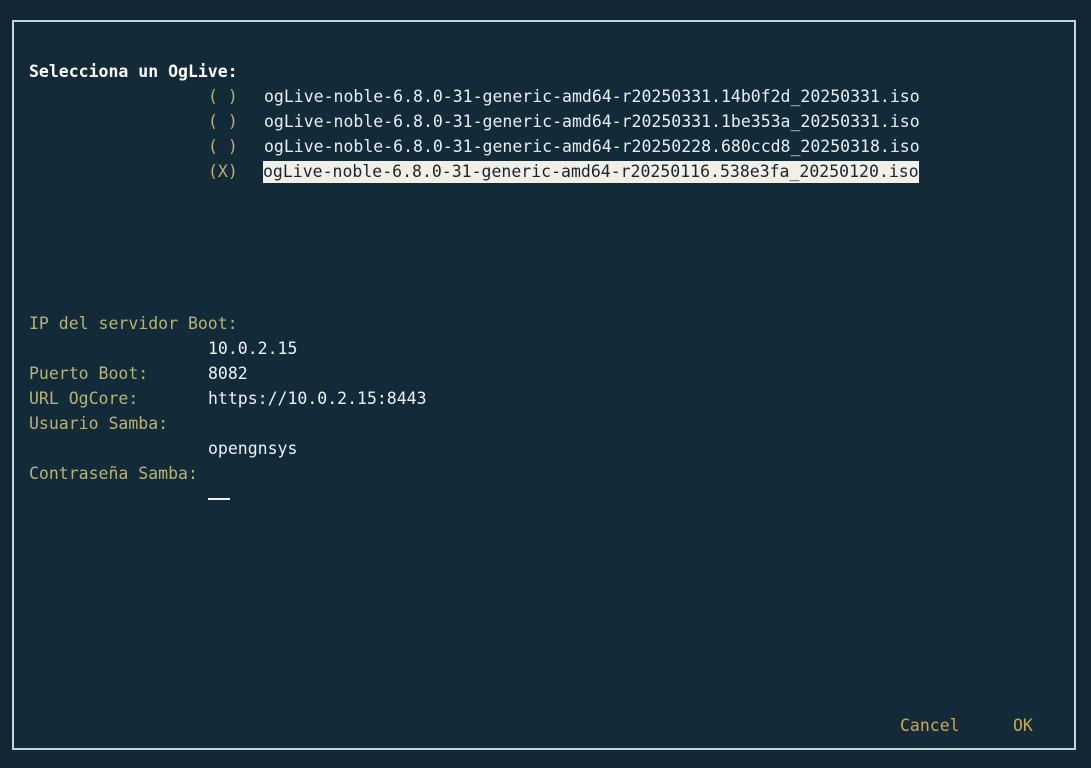 This screenshot has width=1091, height=768. Describe the element at coordinates (228, 374) in the screenshot. I see `boot-port-field: 8082` at that location.